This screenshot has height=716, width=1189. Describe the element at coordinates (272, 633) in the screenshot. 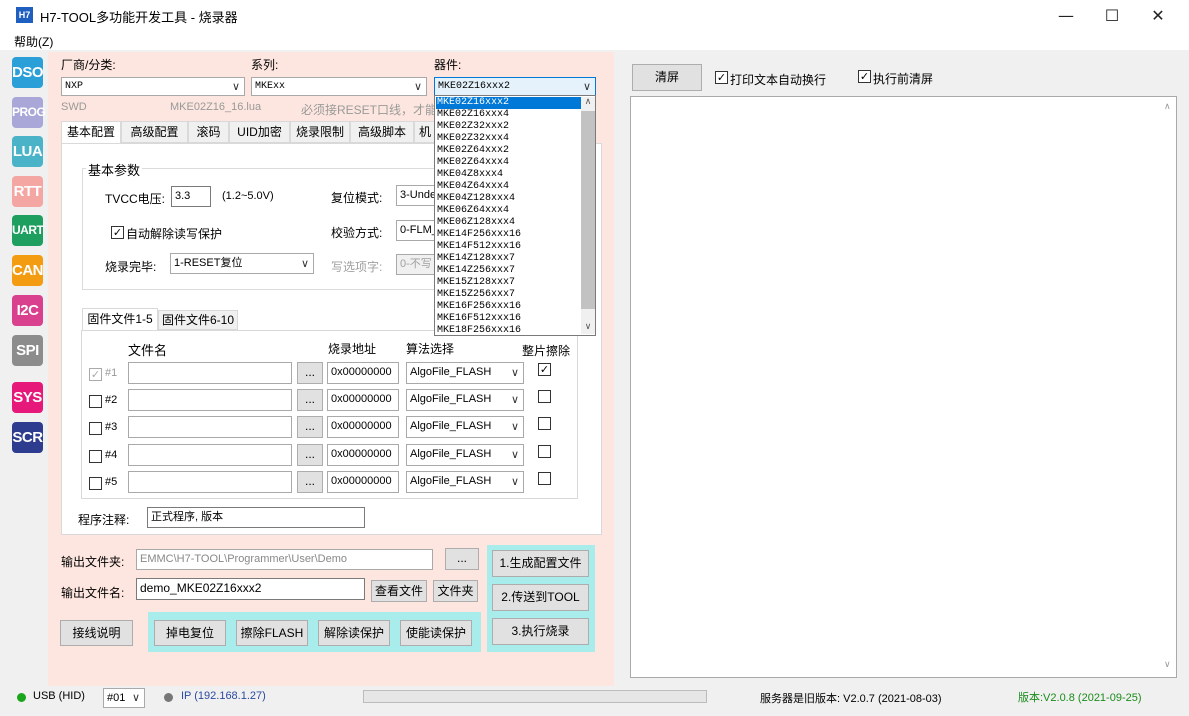

I see `erase-flash-button: 擦除FLASH` at that location.